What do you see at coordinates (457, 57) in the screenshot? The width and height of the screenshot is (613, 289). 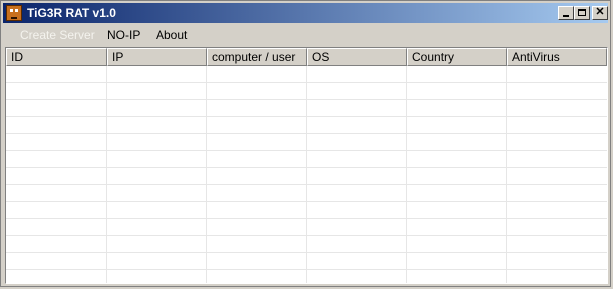 I see `column-header-country: Country` at bounding box center [457, 57].